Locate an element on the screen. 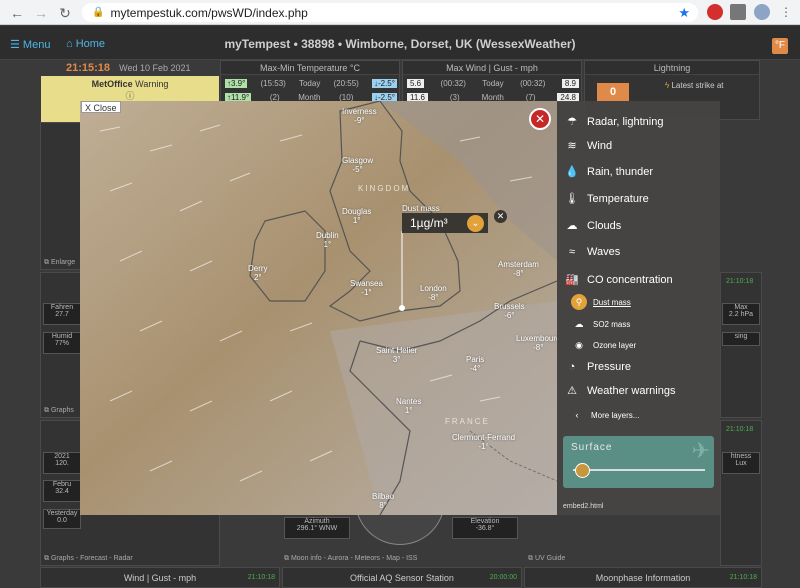 This screenshot has width=800, height=588. layer-radar: ☂ Radar, lightning is located at coordinates (613, 122).